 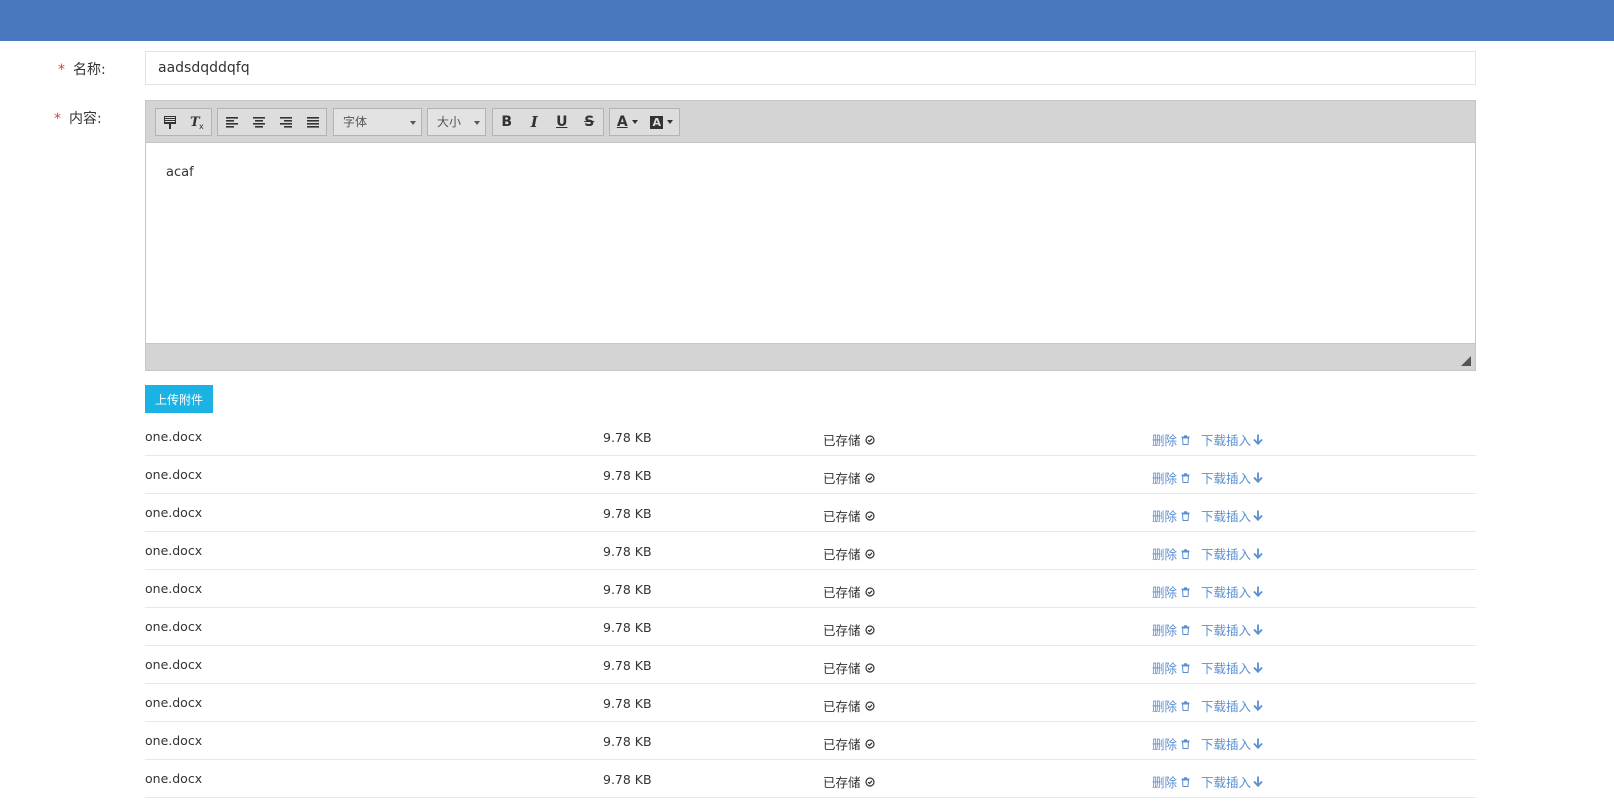 What do you see at coordinates (170, 122) in the screenshot?
I see `format-painter-button` at bounding box center [170, 122].